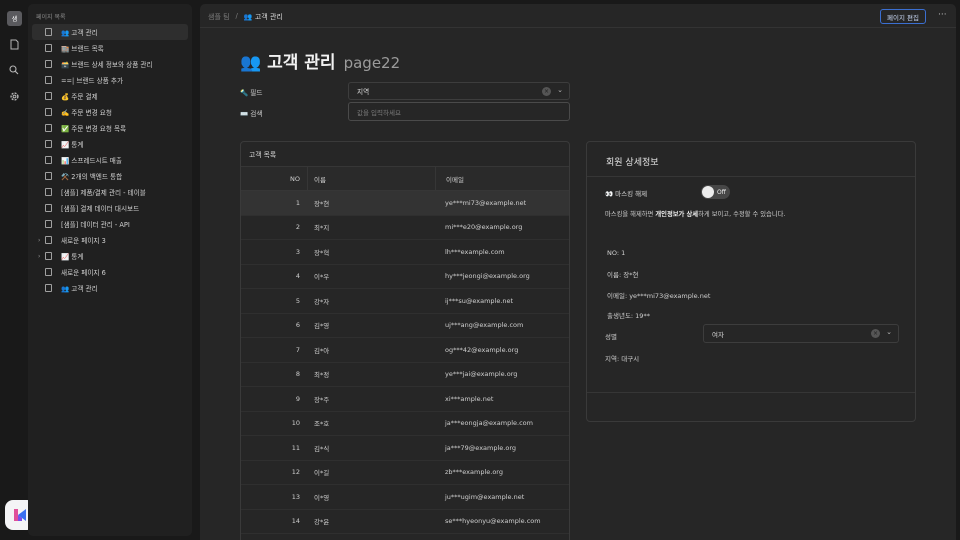  What do you see at coordinates (459, 111) in the screenshot?
I see `search-input: 값을 입력하세요` at bounding box center [459, 111].